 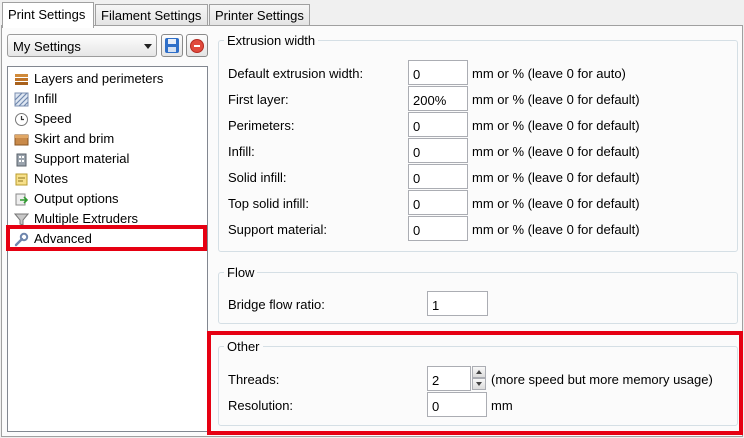 I want to click on tree-item-skirt-and-brim: Skirt and brim, so click(x=107, y=139).